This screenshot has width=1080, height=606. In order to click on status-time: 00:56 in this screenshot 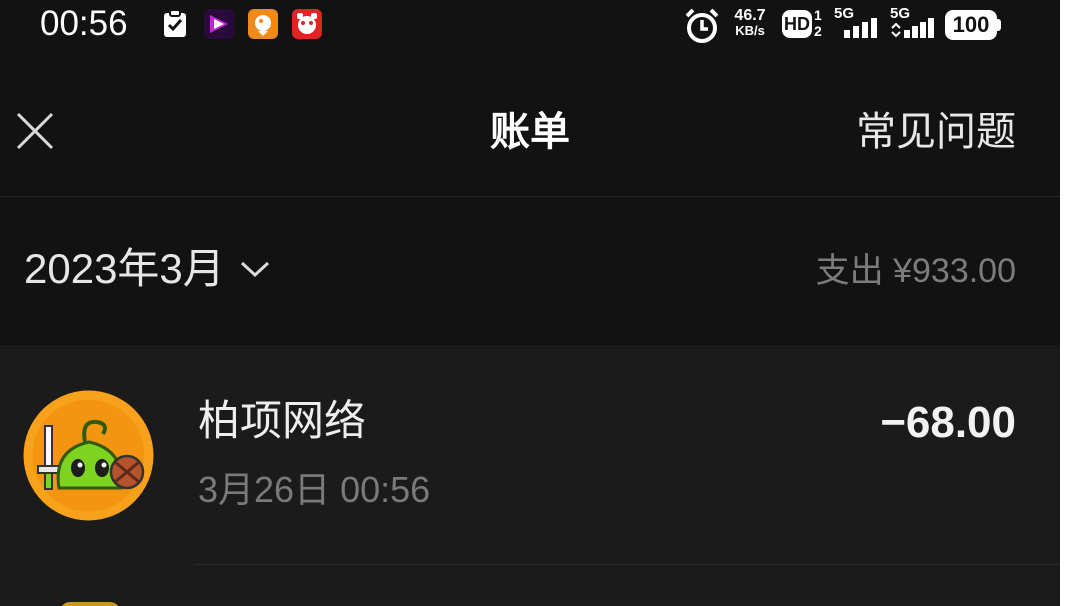, I will do `click(84, 23)`.